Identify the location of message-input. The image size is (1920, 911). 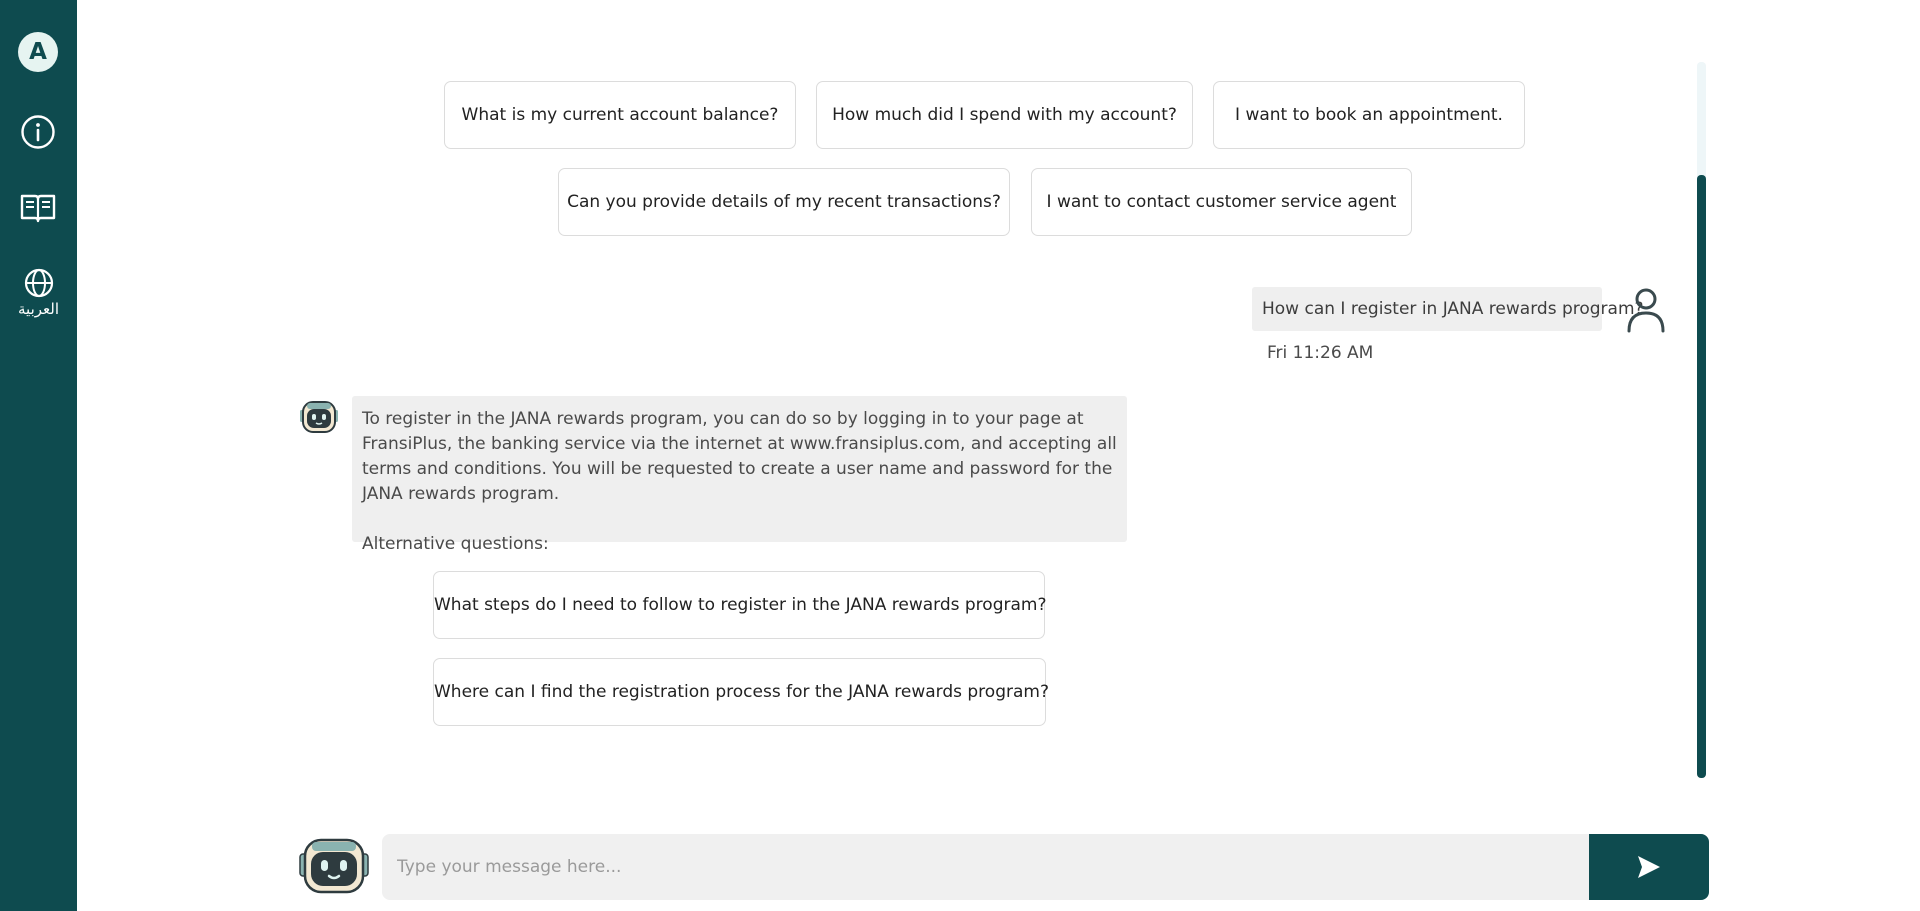
(985, 867).